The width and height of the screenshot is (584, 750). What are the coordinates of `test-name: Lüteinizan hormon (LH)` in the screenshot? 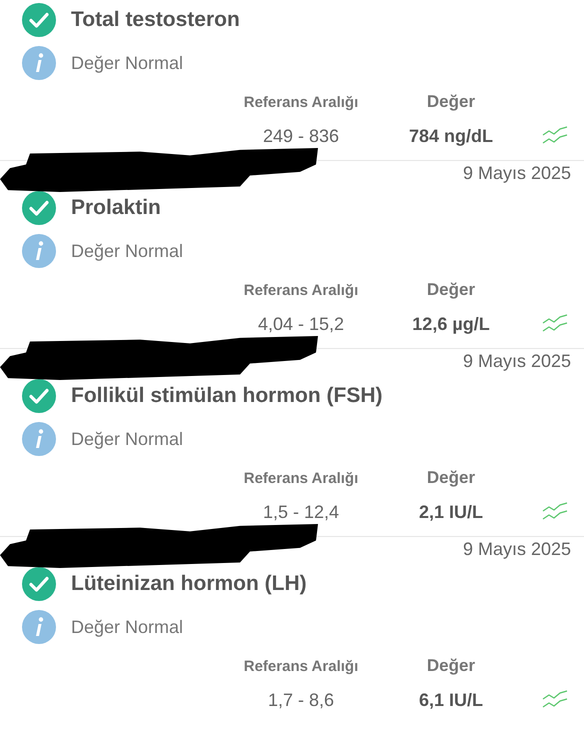 It's located at (189, 584).